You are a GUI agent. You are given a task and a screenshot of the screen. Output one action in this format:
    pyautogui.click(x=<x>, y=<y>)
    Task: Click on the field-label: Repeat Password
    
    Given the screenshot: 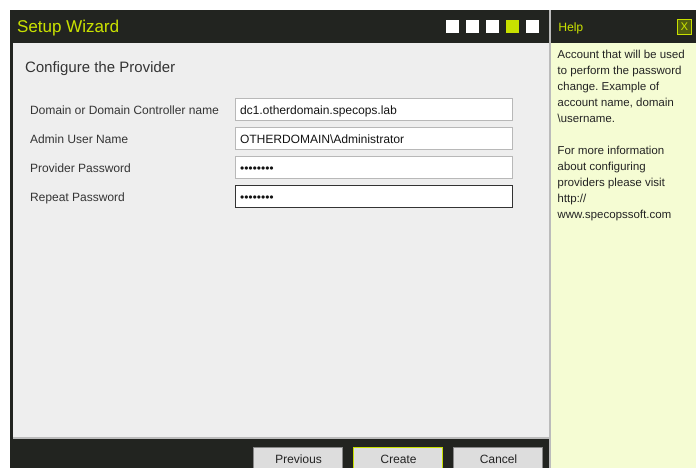 What is the action you would take?
    pyautogui.click(x=78, y=197)
    